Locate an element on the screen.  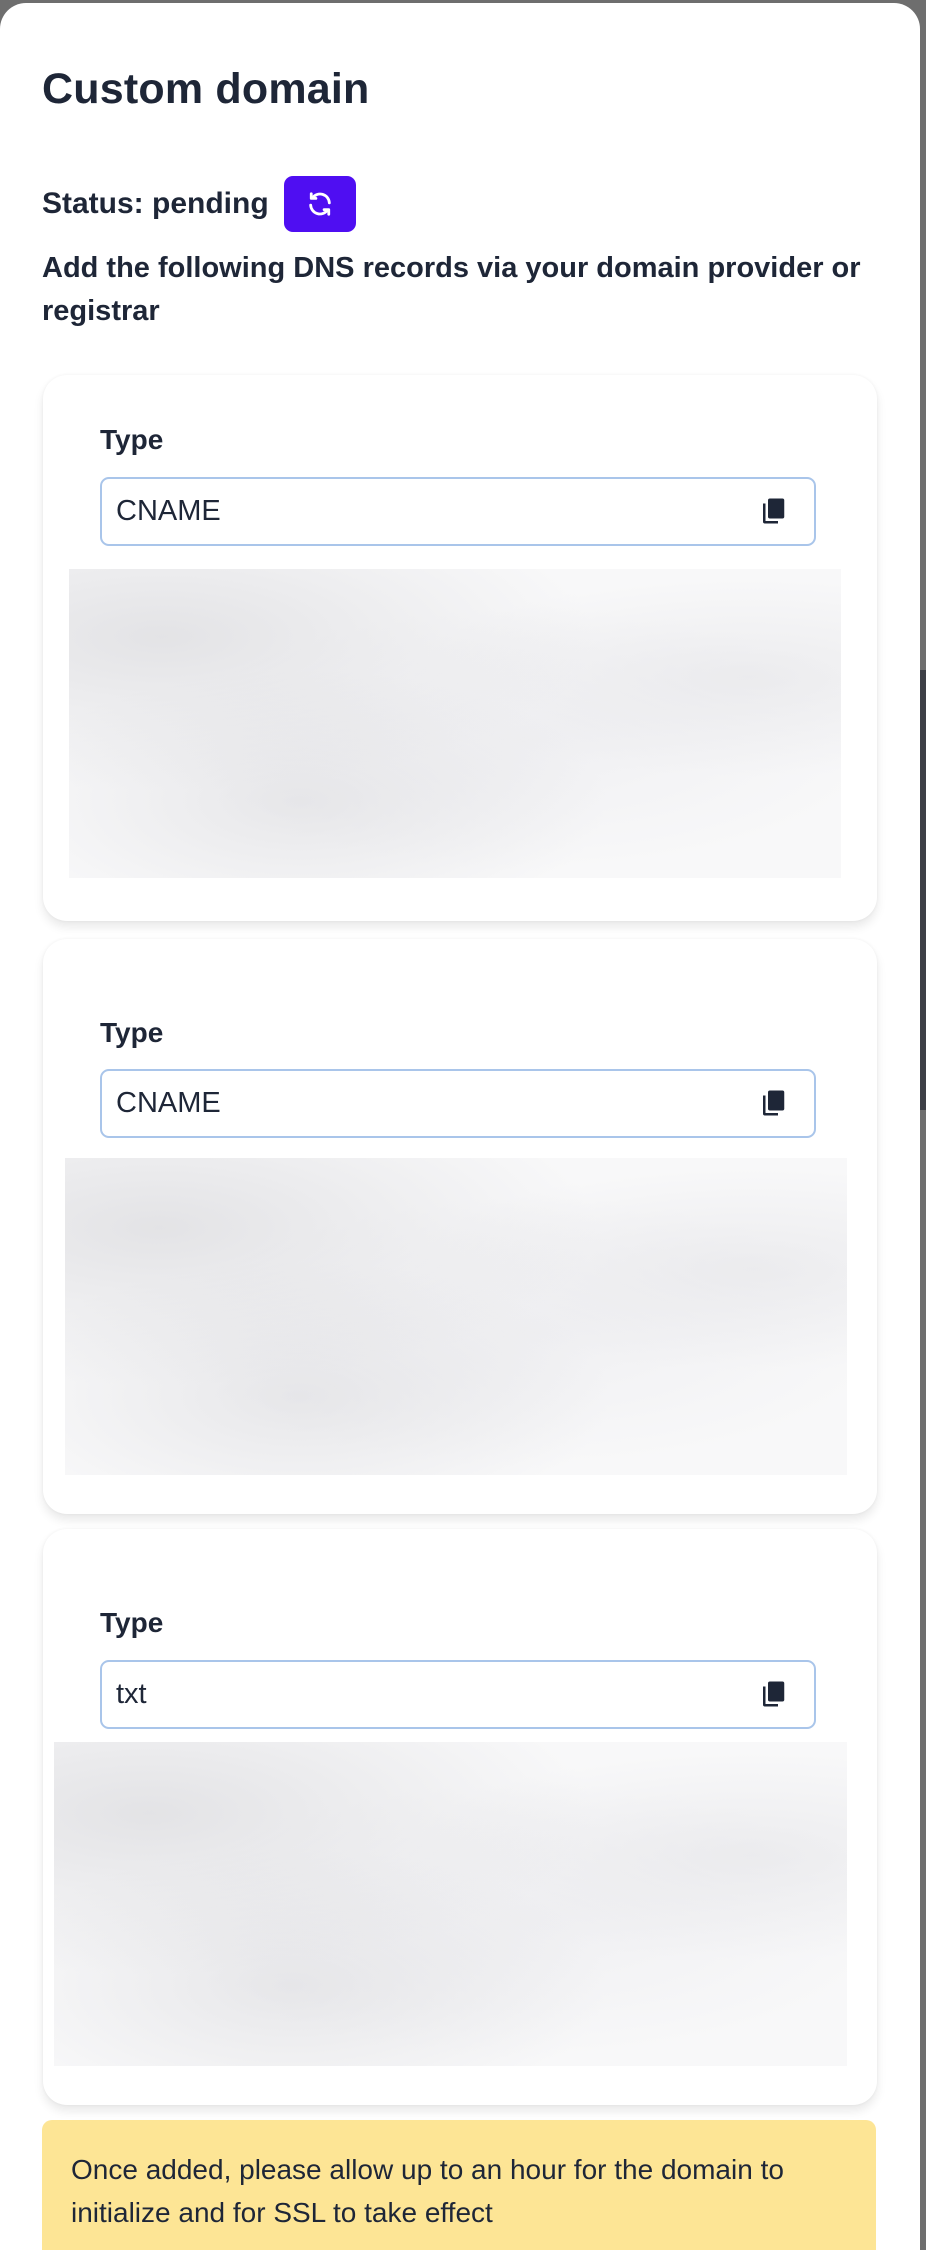
status-text: Status: pending is located at coordinates (155, 203).